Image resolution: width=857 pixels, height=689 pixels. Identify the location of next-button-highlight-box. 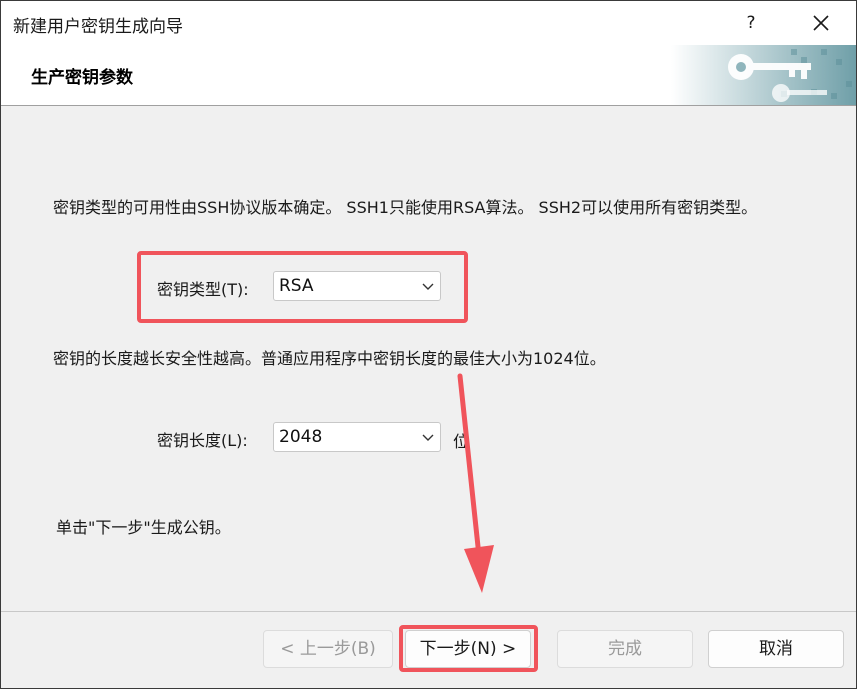
(468, 648).